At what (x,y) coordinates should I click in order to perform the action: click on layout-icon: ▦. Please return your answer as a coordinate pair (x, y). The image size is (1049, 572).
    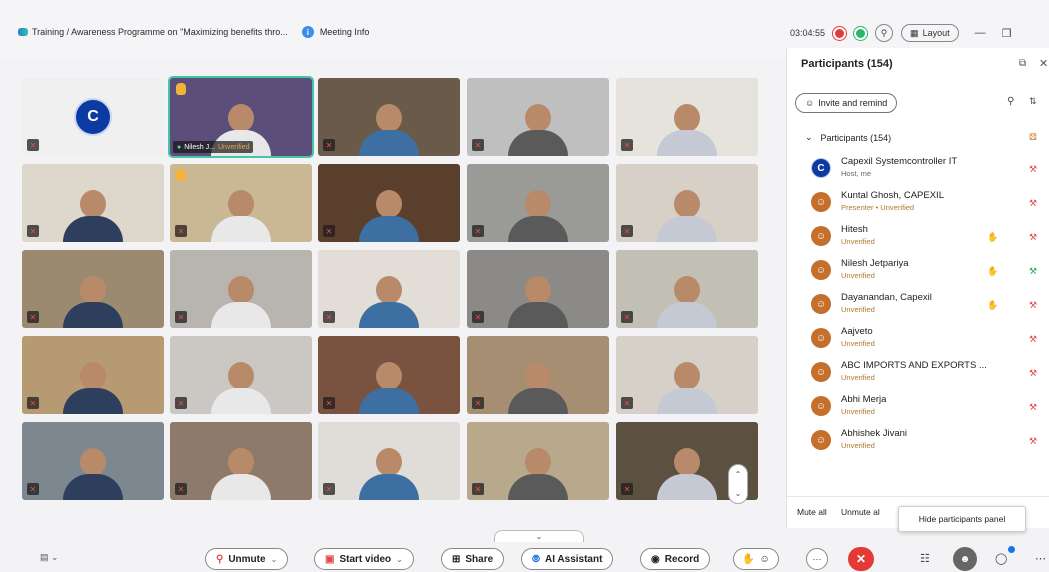
    Looking at the image, I should click on (914, 32).